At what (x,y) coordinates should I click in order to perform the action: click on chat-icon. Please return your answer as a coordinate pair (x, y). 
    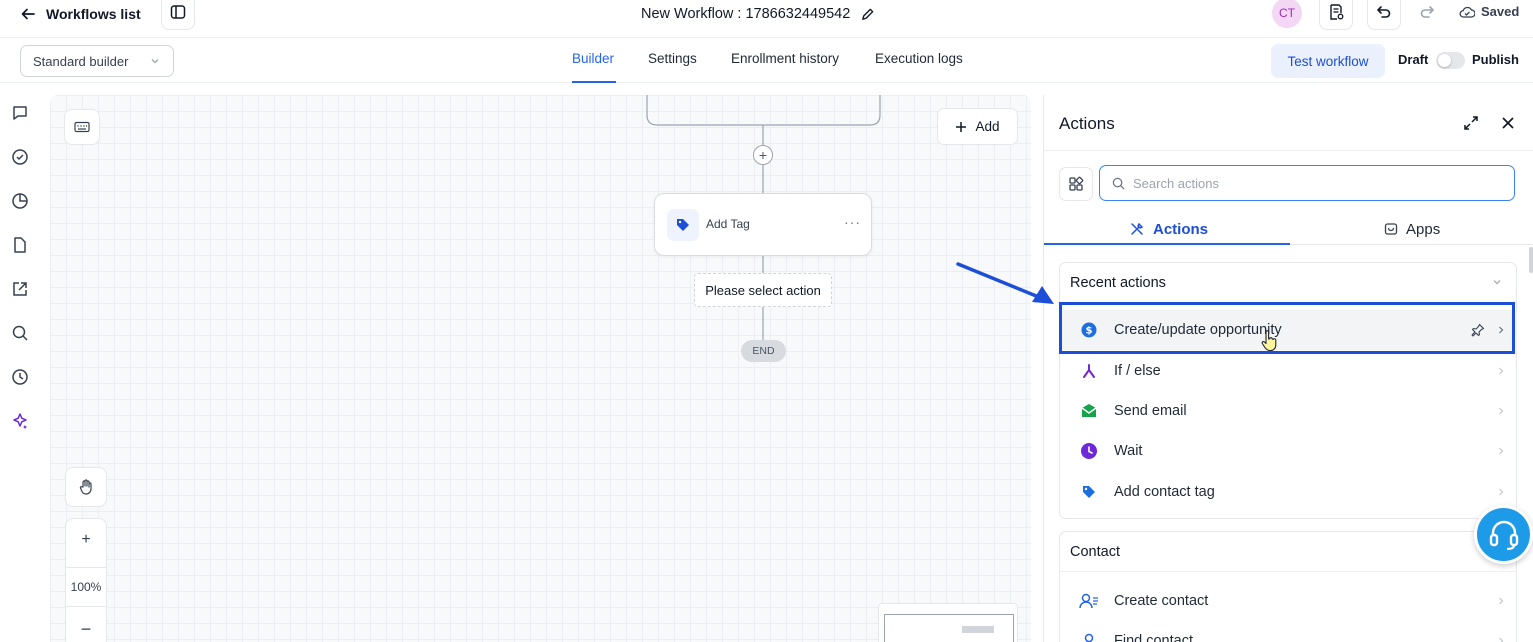
    Looking at the image, I should click on (20, 113).